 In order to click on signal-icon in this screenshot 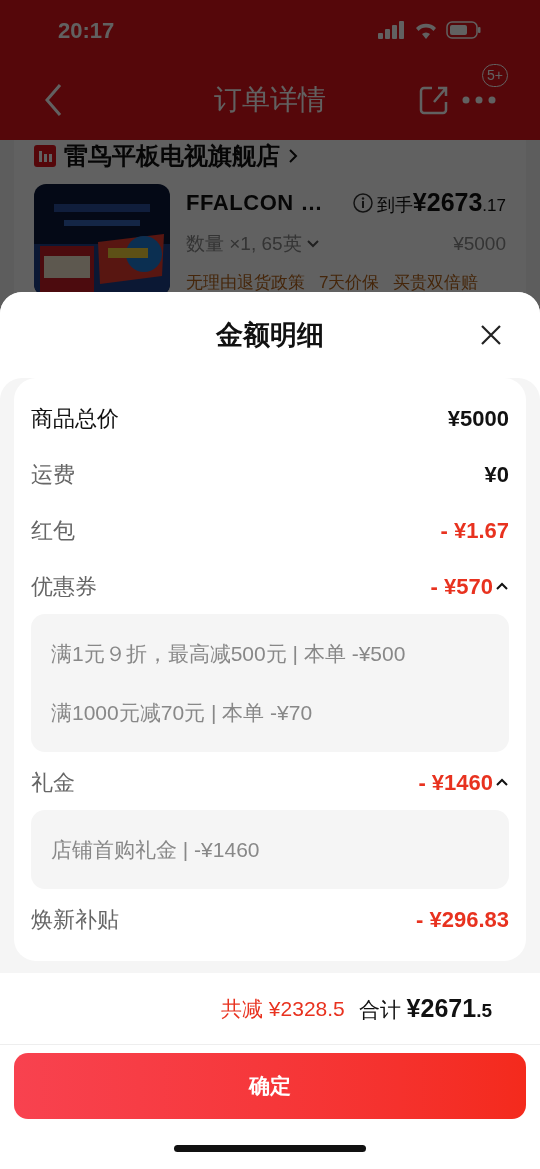, I will do `click(392, 30)`.